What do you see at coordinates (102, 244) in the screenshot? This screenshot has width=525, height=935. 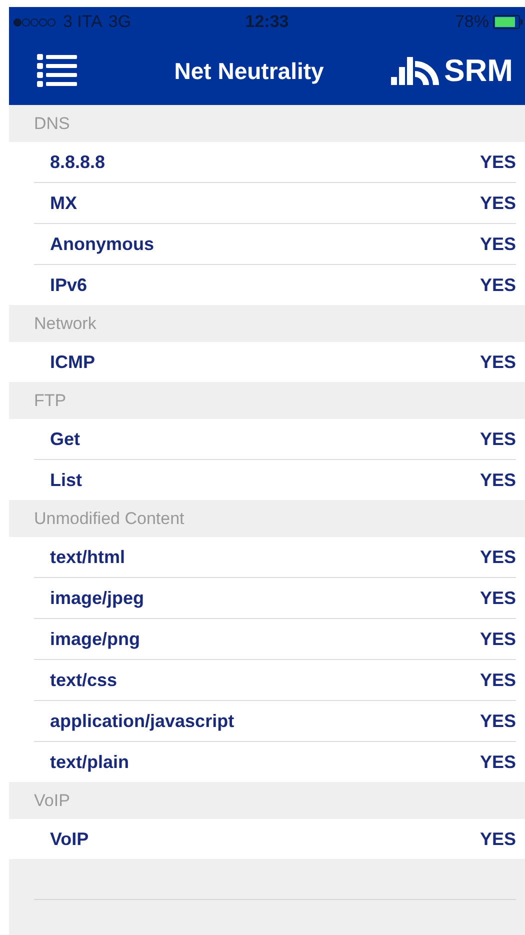 I see `test-name: Anonymous` at bounding box center [102, 244].